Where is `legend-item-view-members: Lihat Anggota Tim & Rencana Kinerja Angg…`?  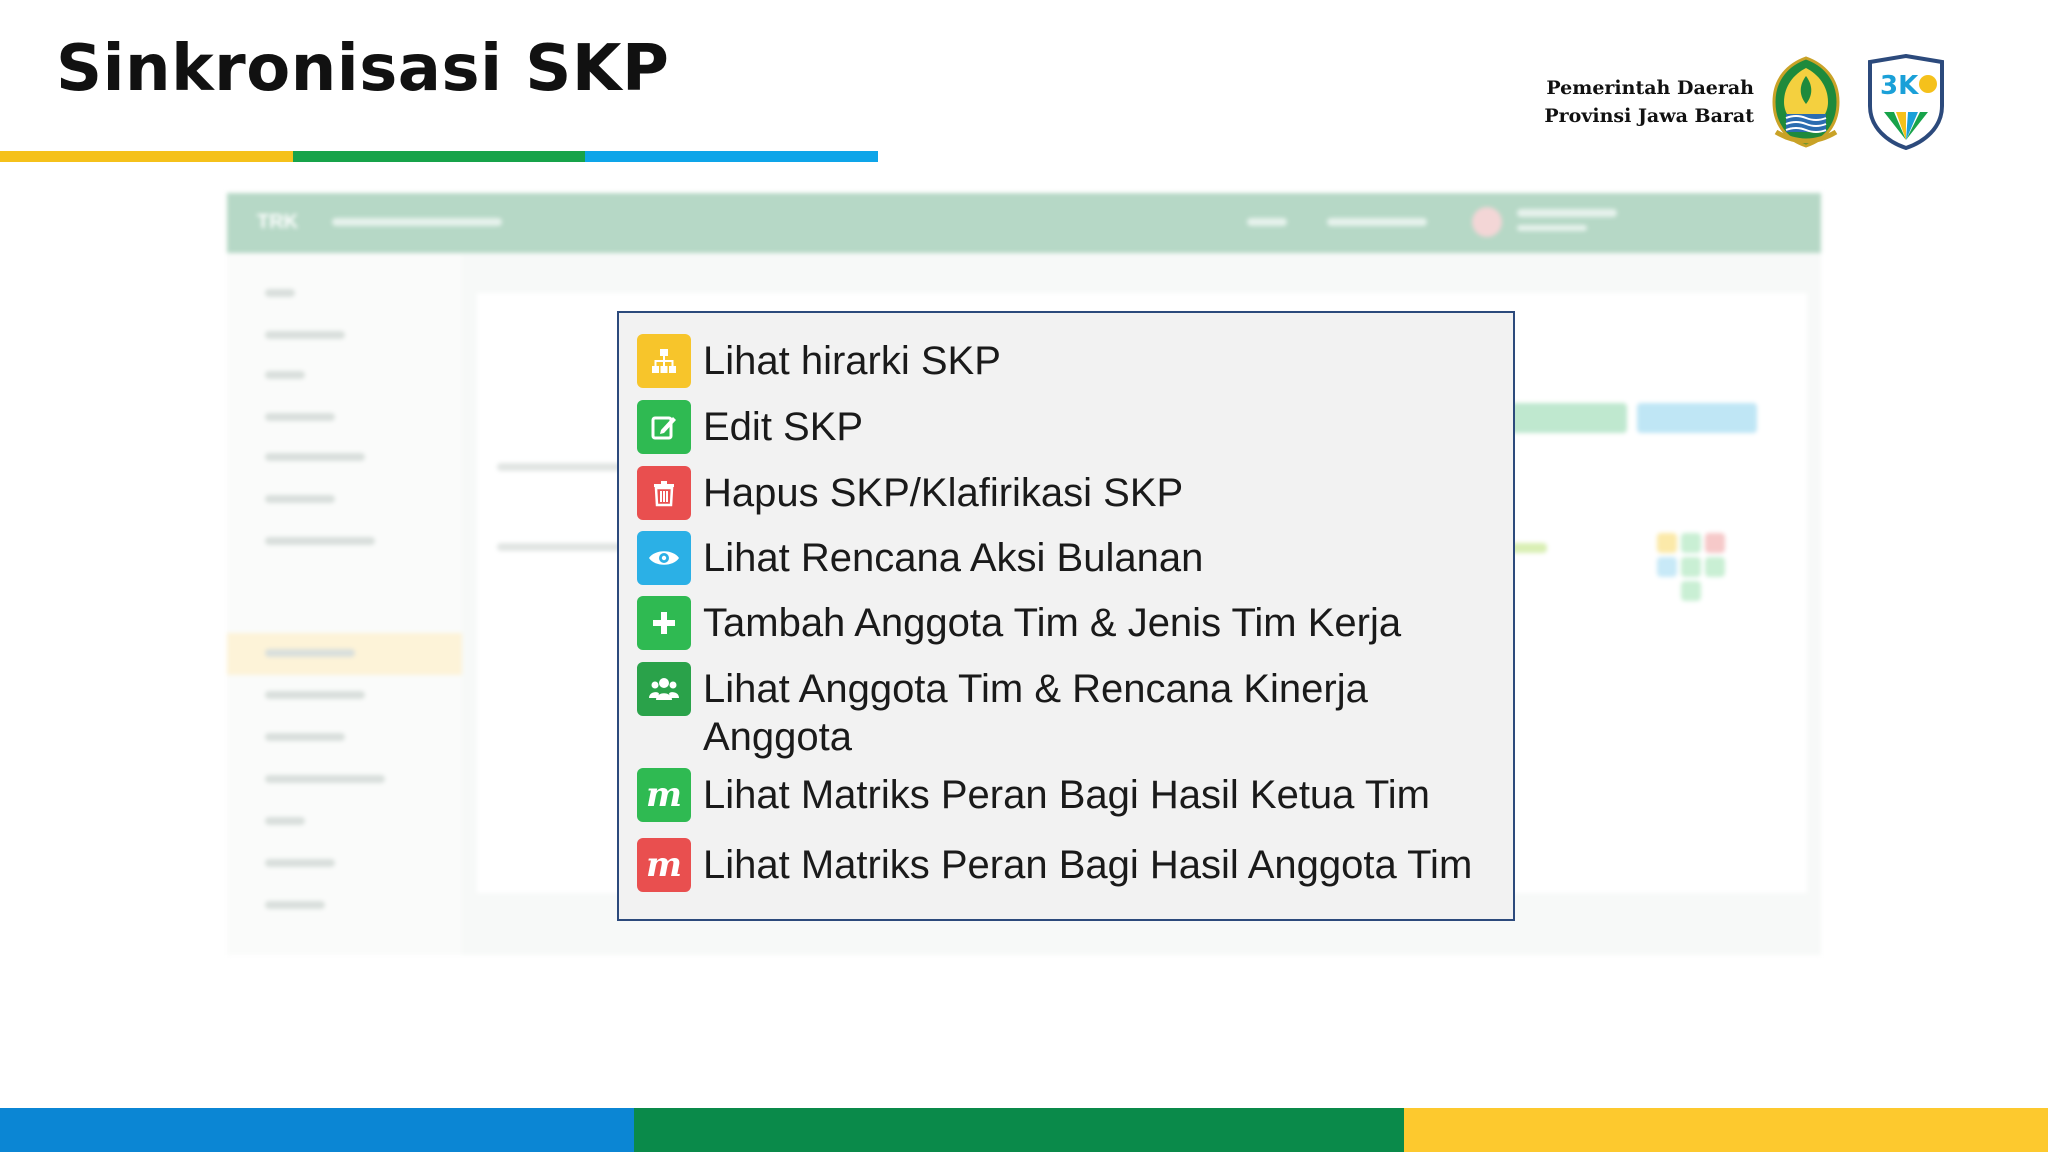
legend-item-view-members: Lihat Anggota Tim & Rencana Kinerja Angg… is located at coordinates (1070, 711).